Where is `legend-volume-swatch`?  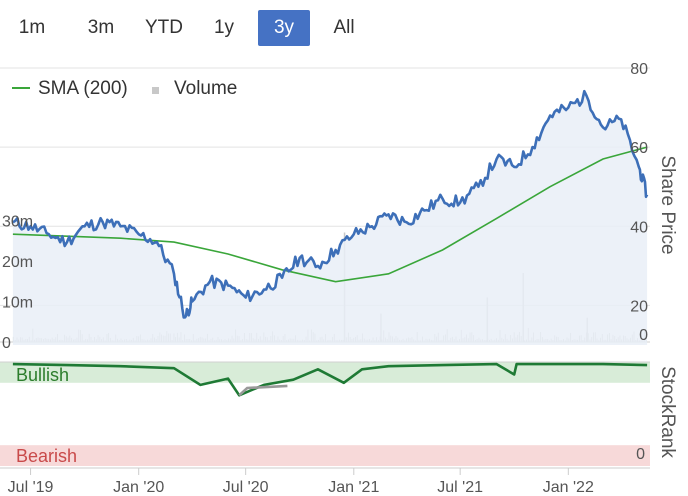
legend-volume-swatch is located at coordinates (155, 90).